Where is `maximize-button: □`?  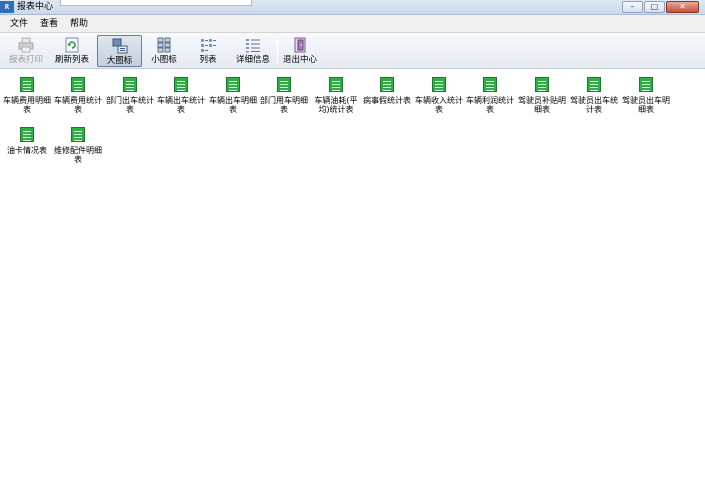 maximize-button: □ is located at coordinates (654, 7).